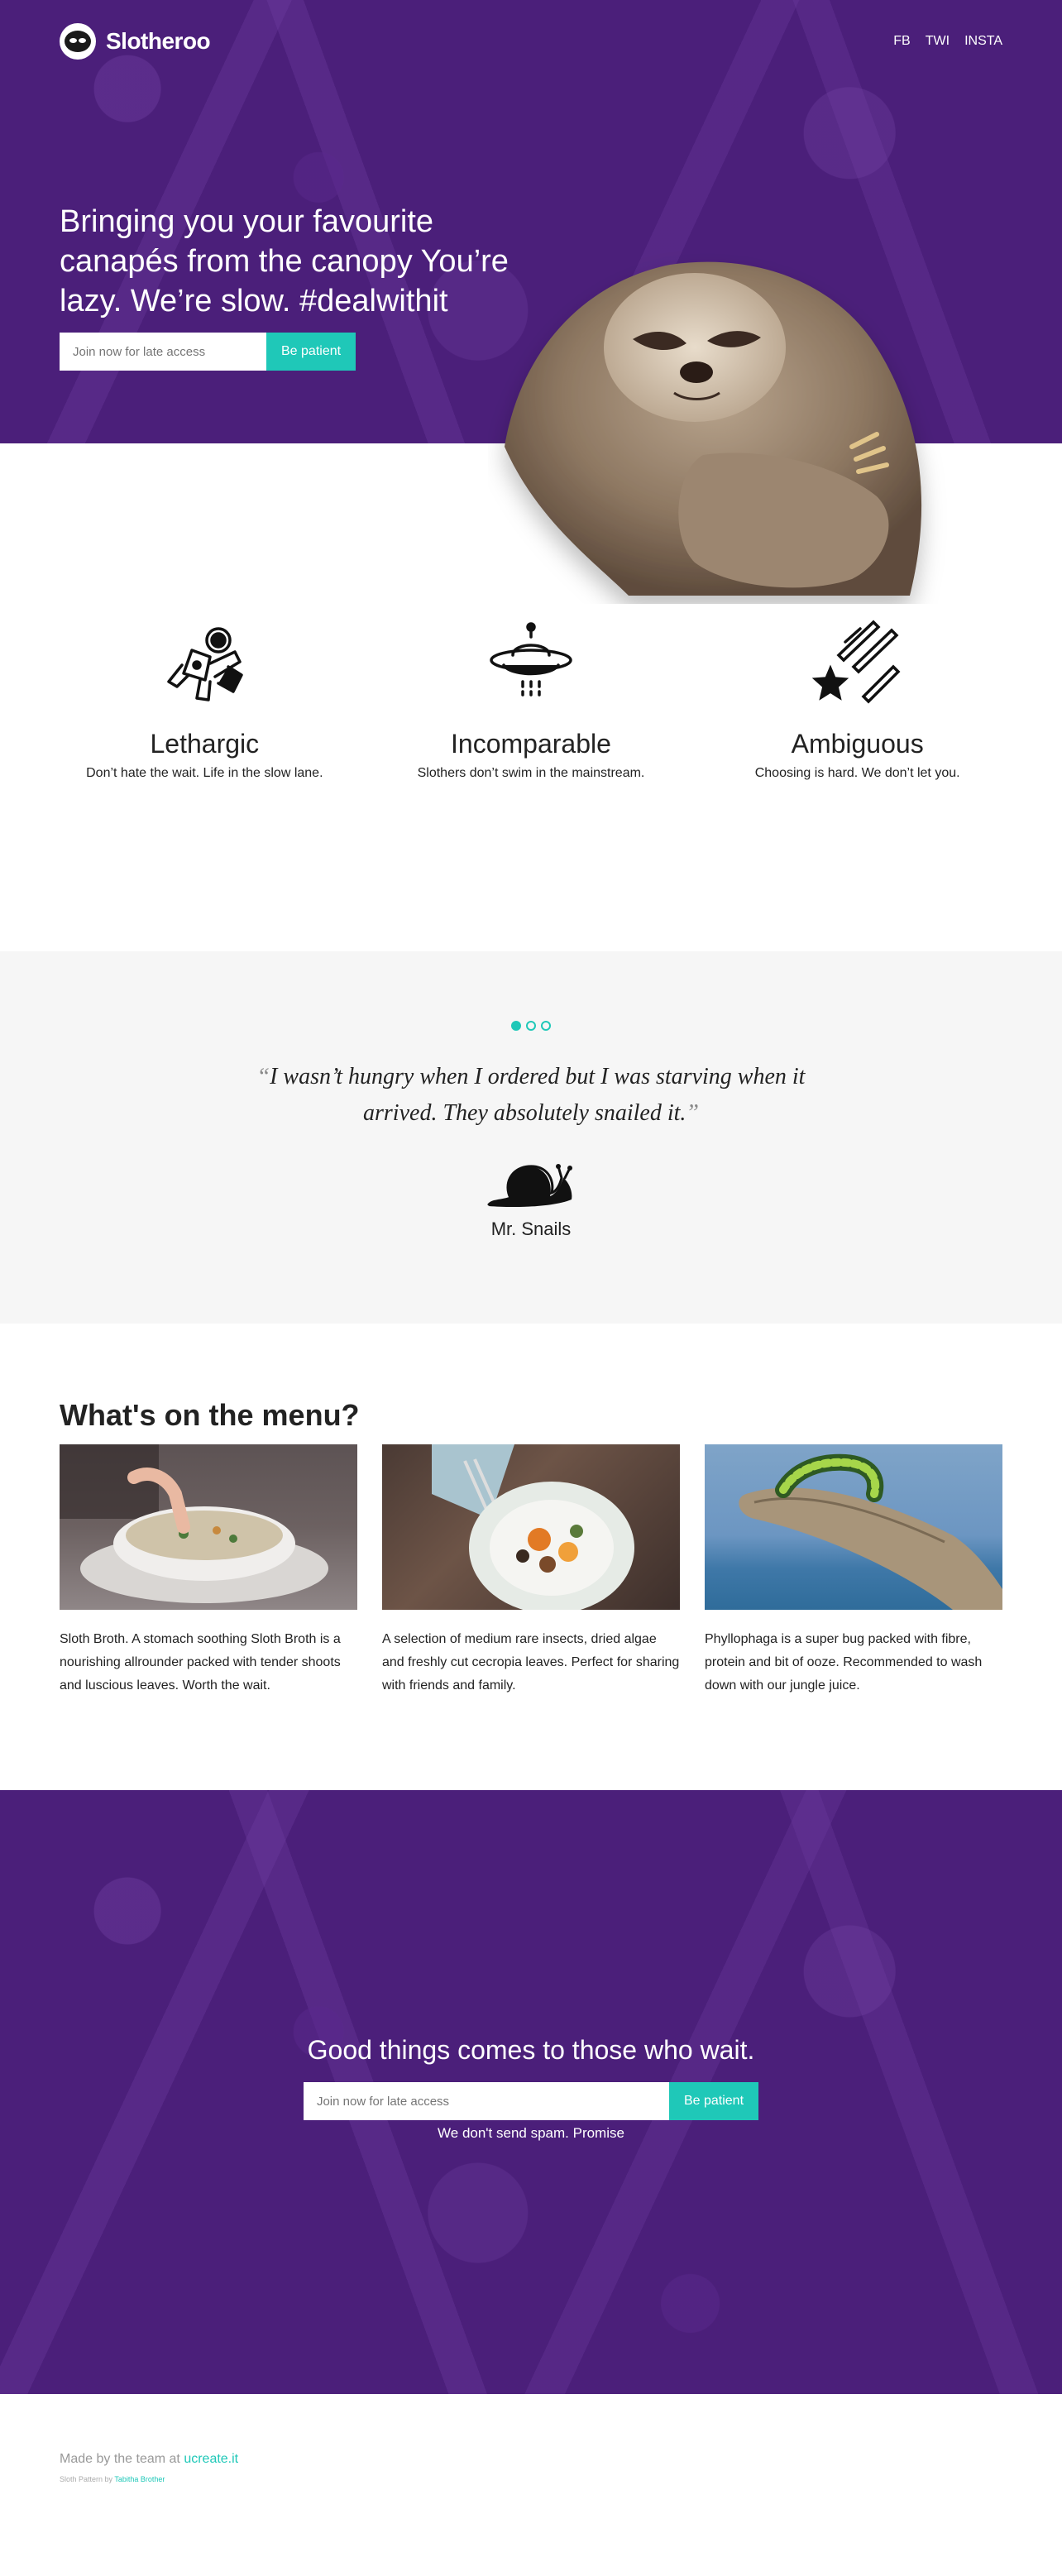 This screenshot has width=1062, height=2576. What do you see at coordinates (208, 1527) in the screenshot?
I see `sloth-broth-image` at bounding box center [208, 1527].